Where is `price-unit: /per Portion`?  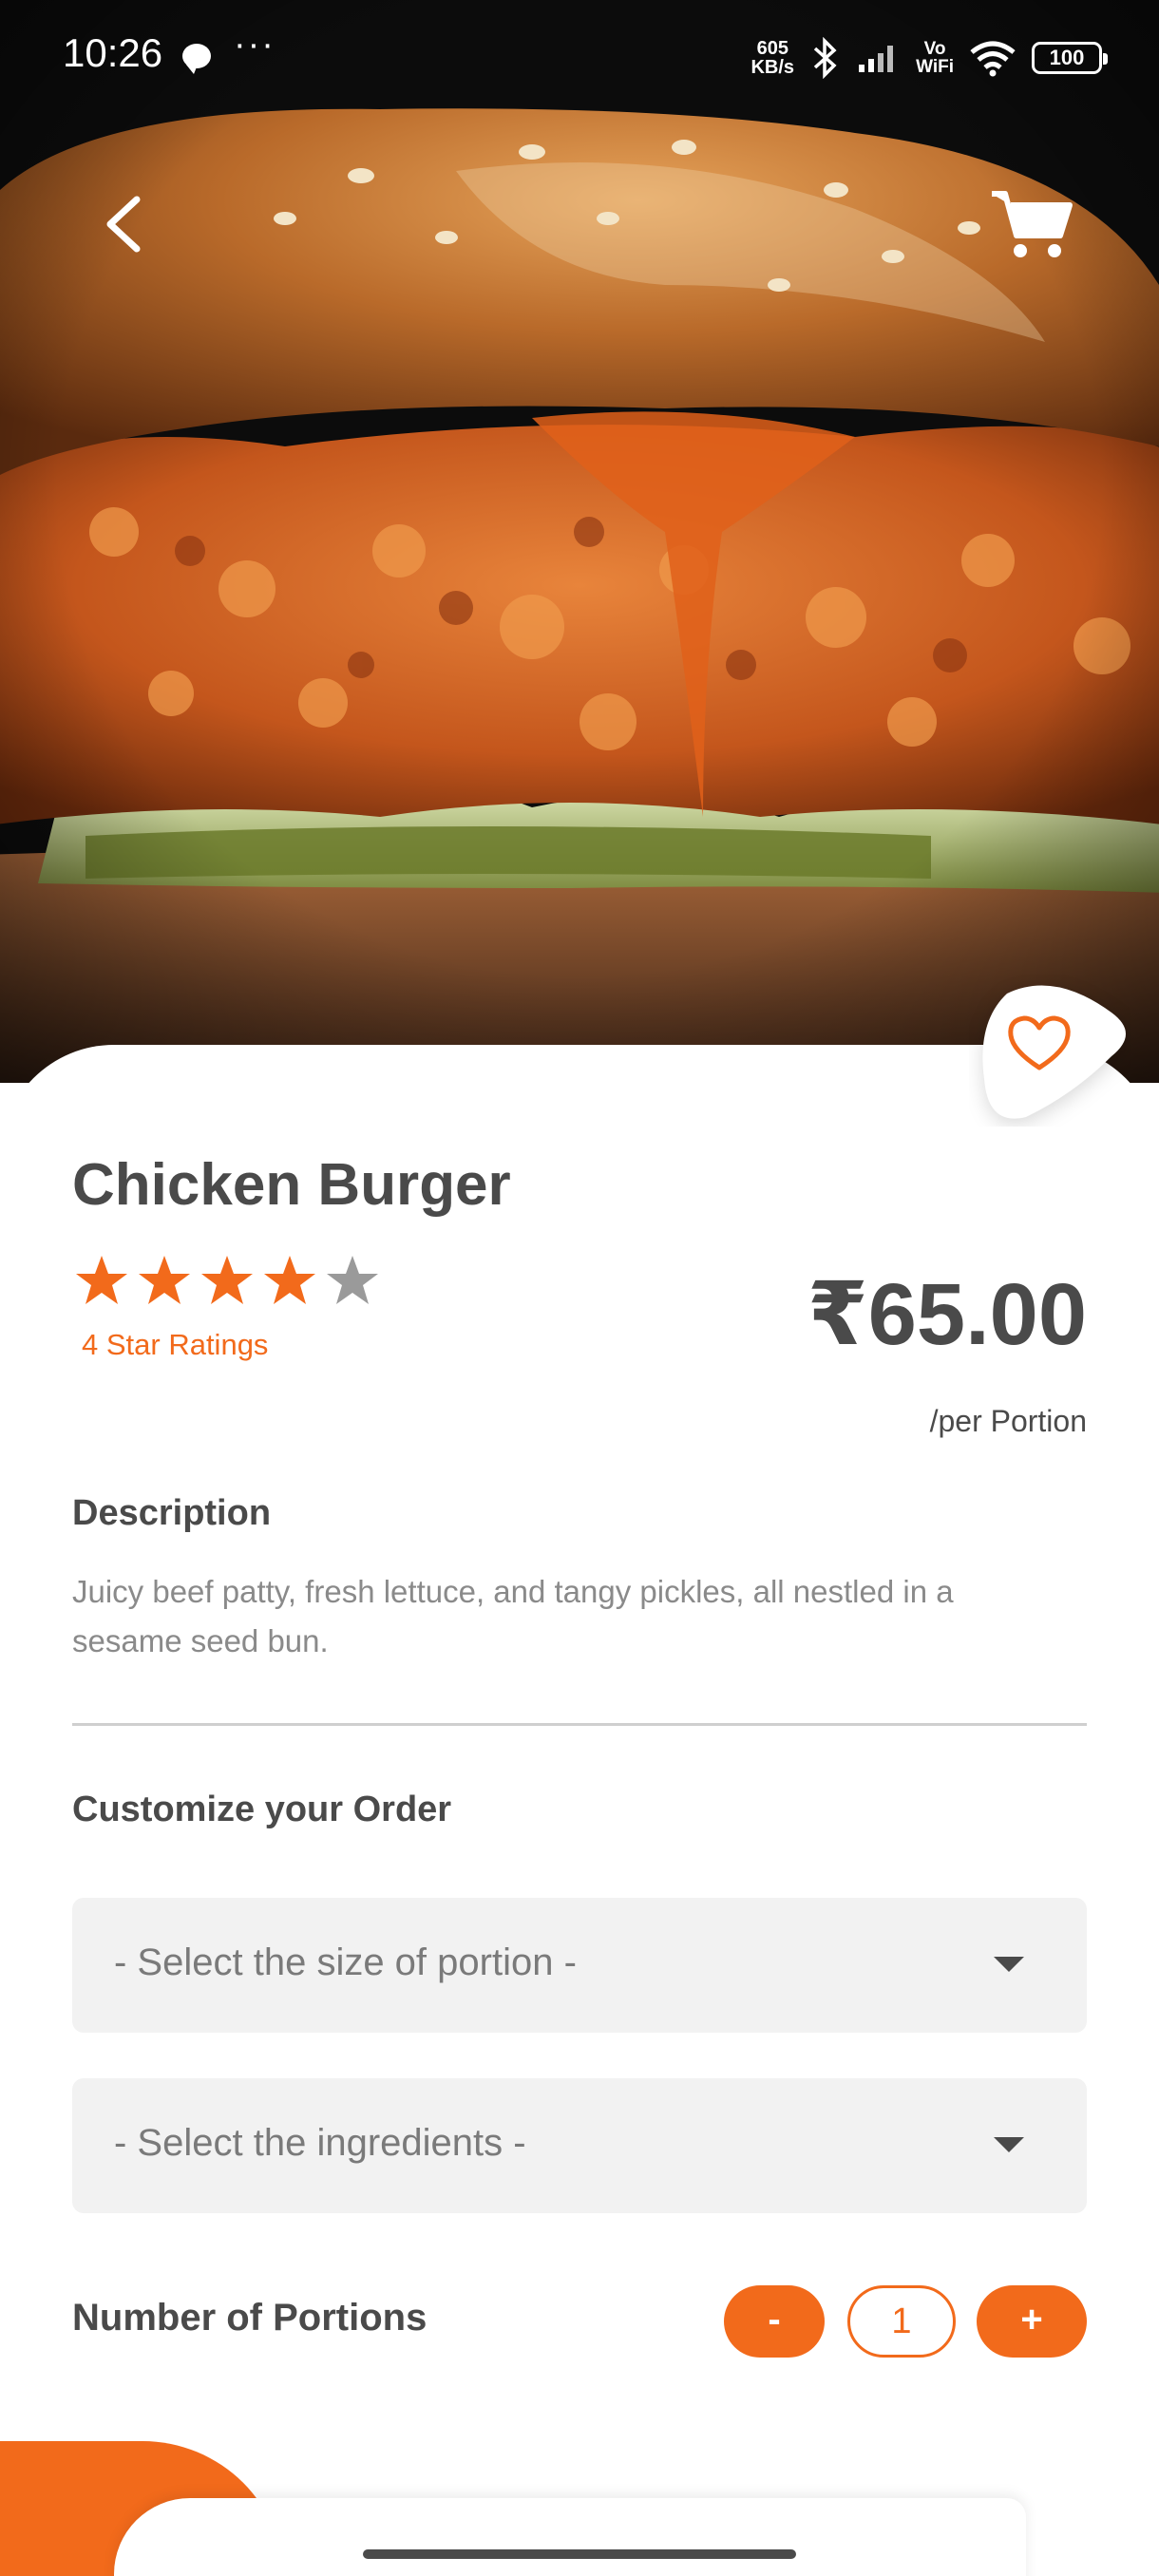
price-unit: /per Portion is located at coordinates (1008, 1421).